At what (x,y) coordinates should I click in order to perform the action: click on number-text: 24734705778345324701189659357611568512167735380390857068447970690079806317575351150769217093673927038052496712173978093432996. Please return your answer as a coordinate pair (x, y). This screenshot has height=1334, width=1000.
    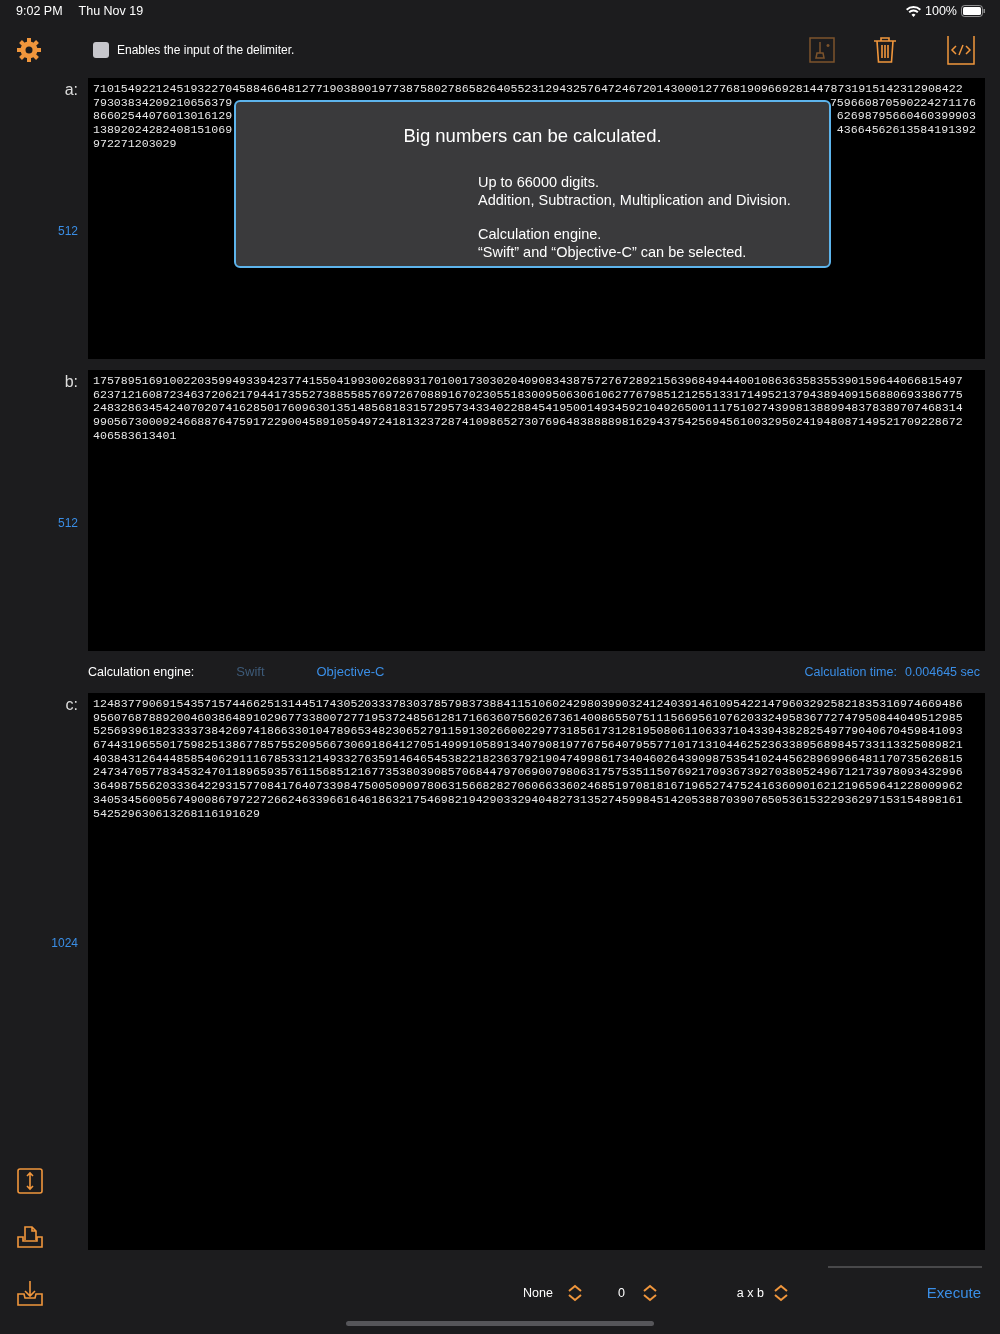
    Looking at the image, I should click on (528, 772).